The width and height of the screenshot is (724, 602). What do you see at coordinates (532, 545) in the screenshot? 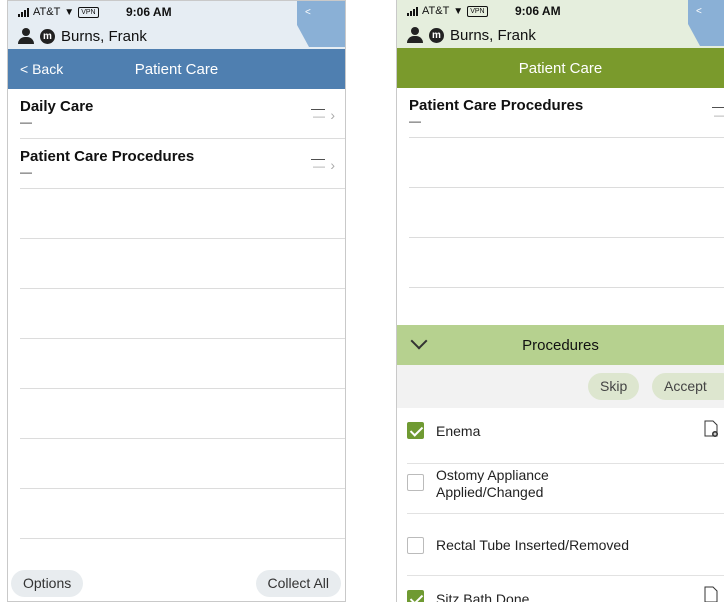
I see `procedure-label: Rectal Tube Inserted/Removed` at bounding box center [532, 545].